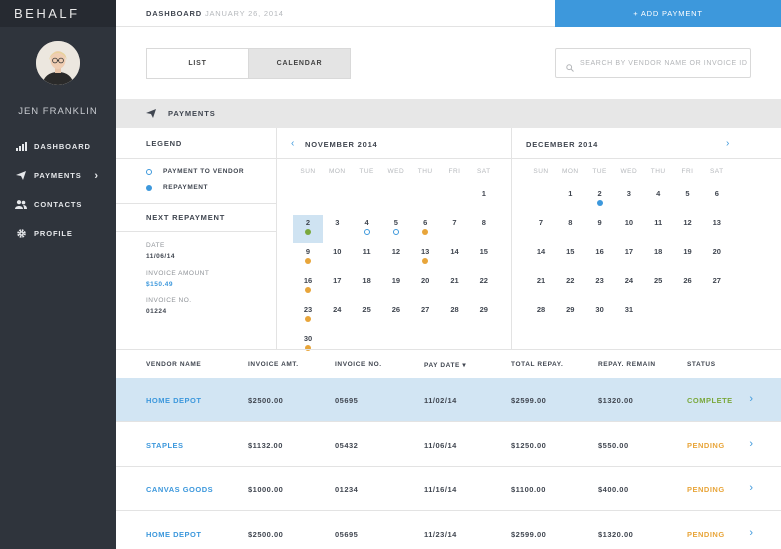 Image resolution: width=781 pixels, height=549 pixels. I want to click on avatar, so click(58, 63).